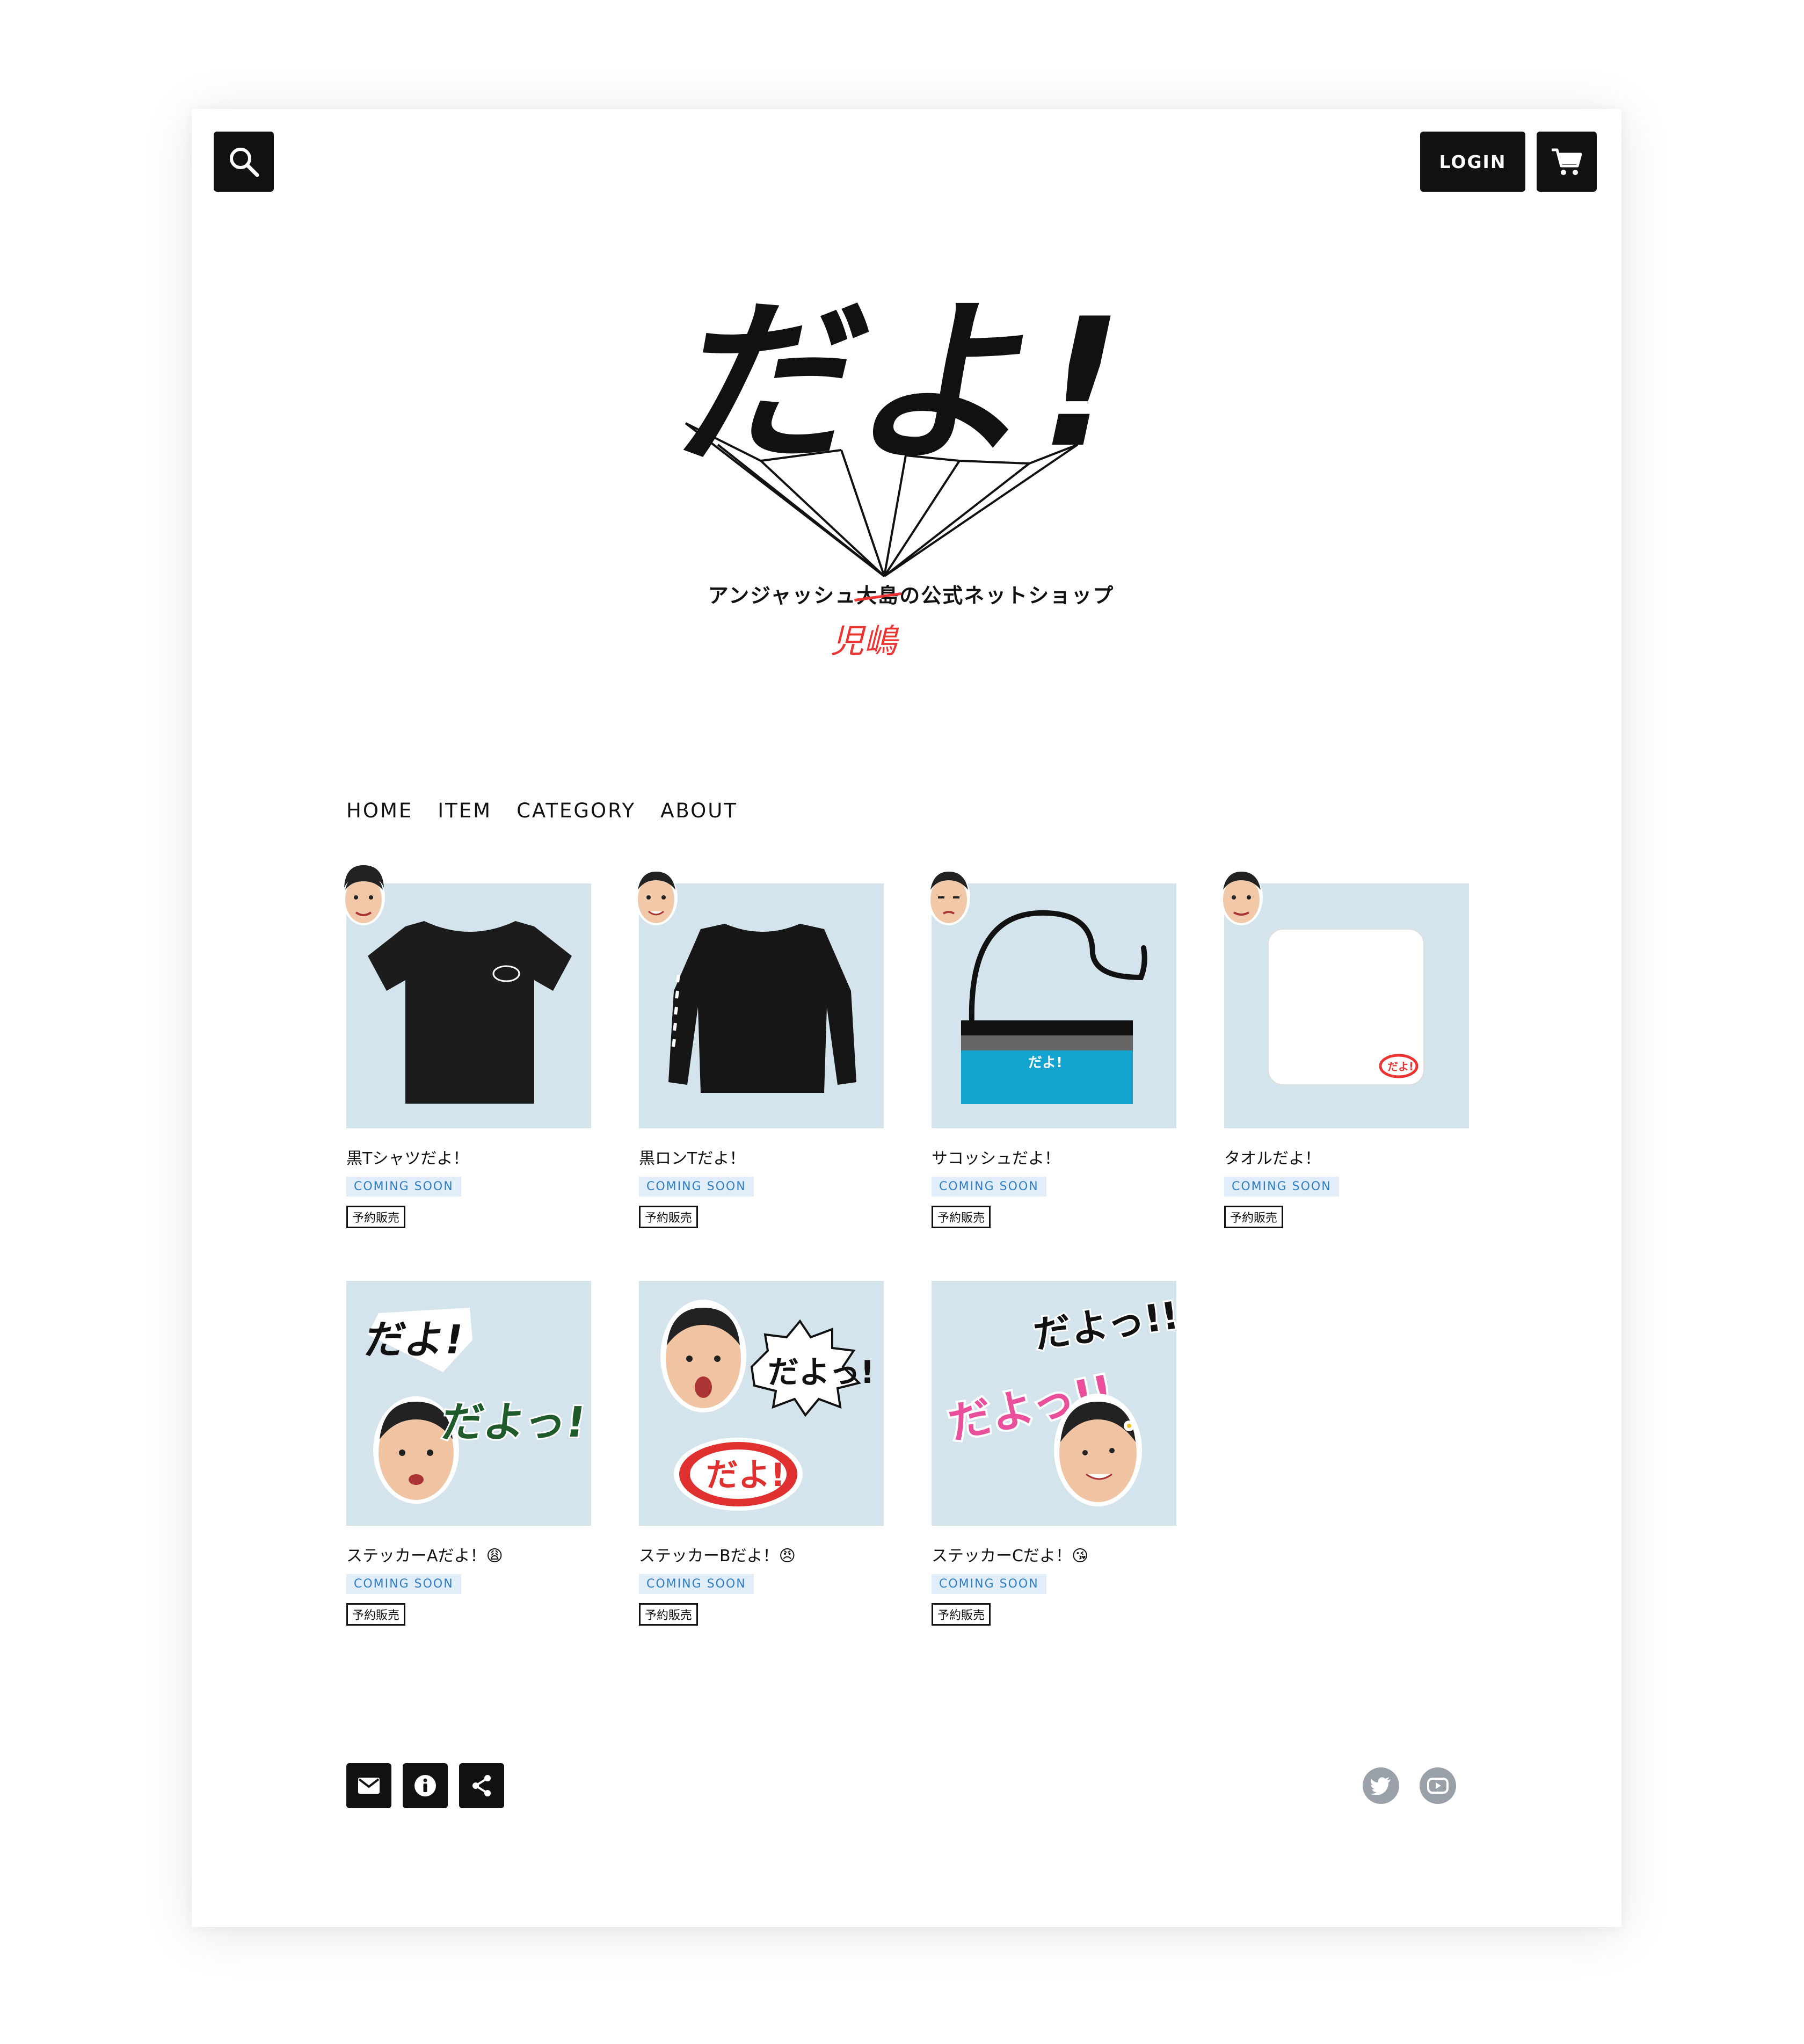 The height and width of the screenshot is (2044, 1804). What do you see at coordinates (379, 810) in the screenshot?
I see `nav-home: HOME` at bounding box center [379, 810].